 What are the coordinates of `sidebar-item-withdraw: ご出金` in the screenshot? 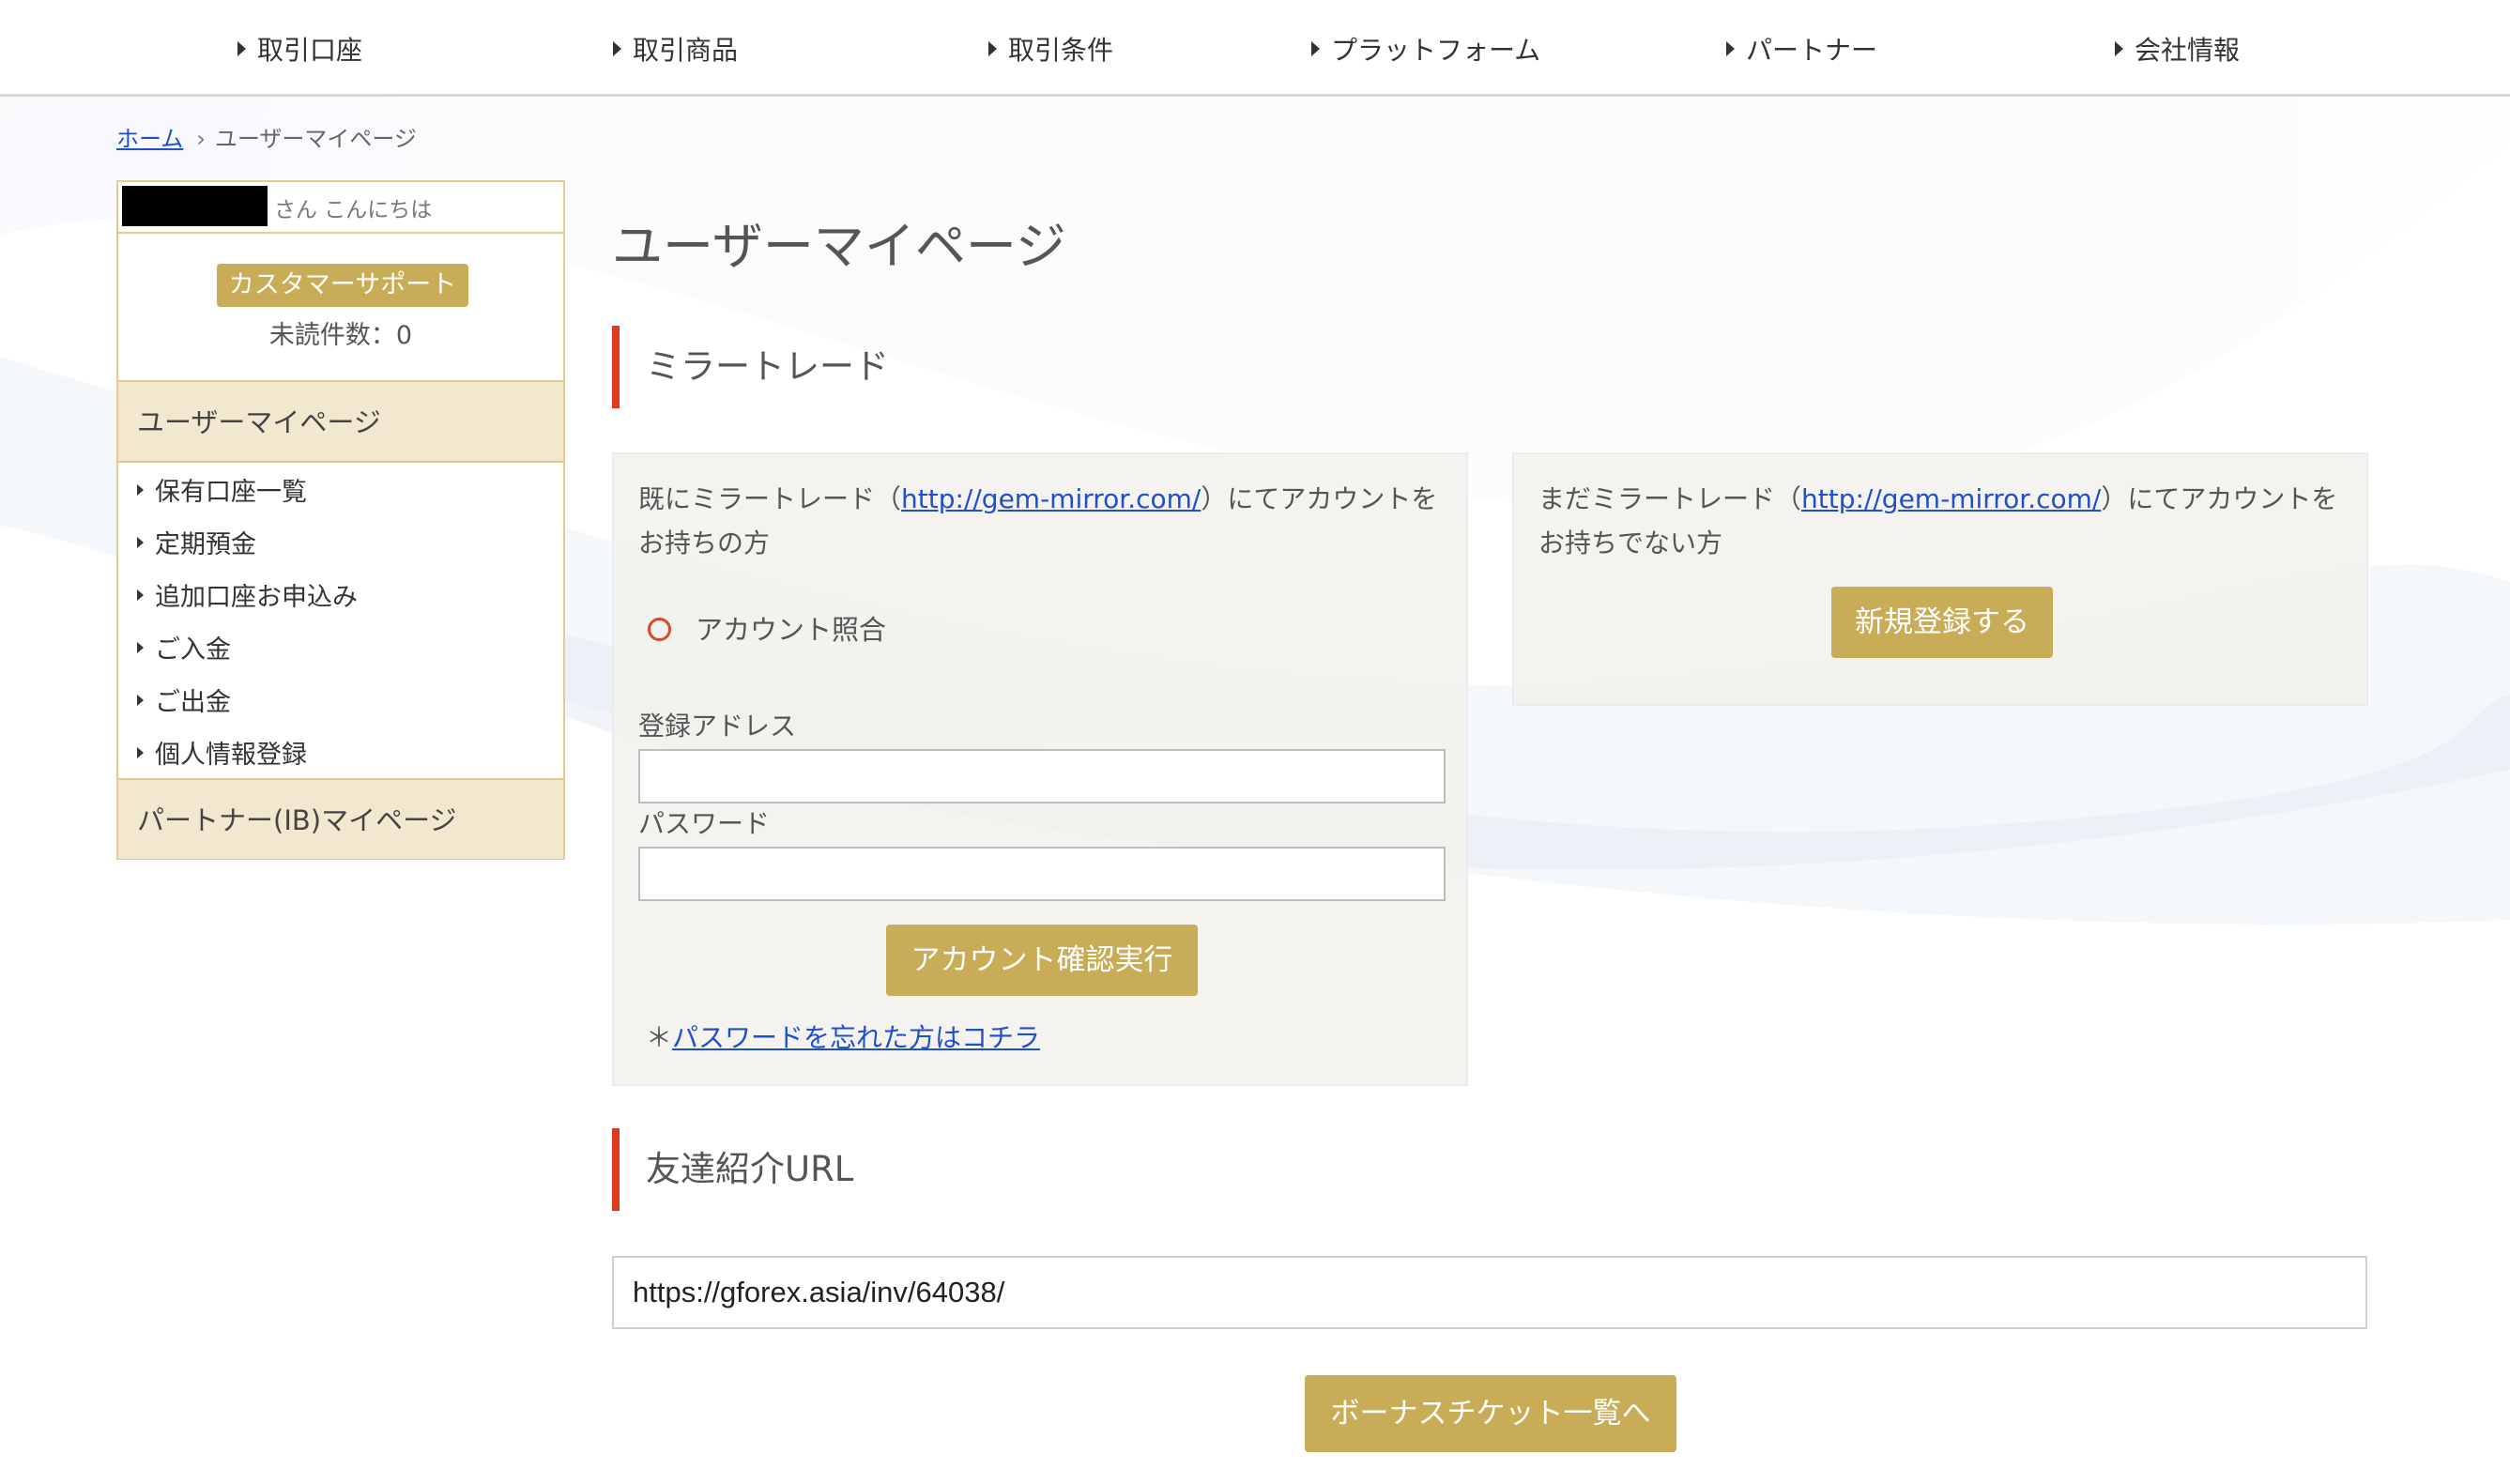 It's located at (340, 703).